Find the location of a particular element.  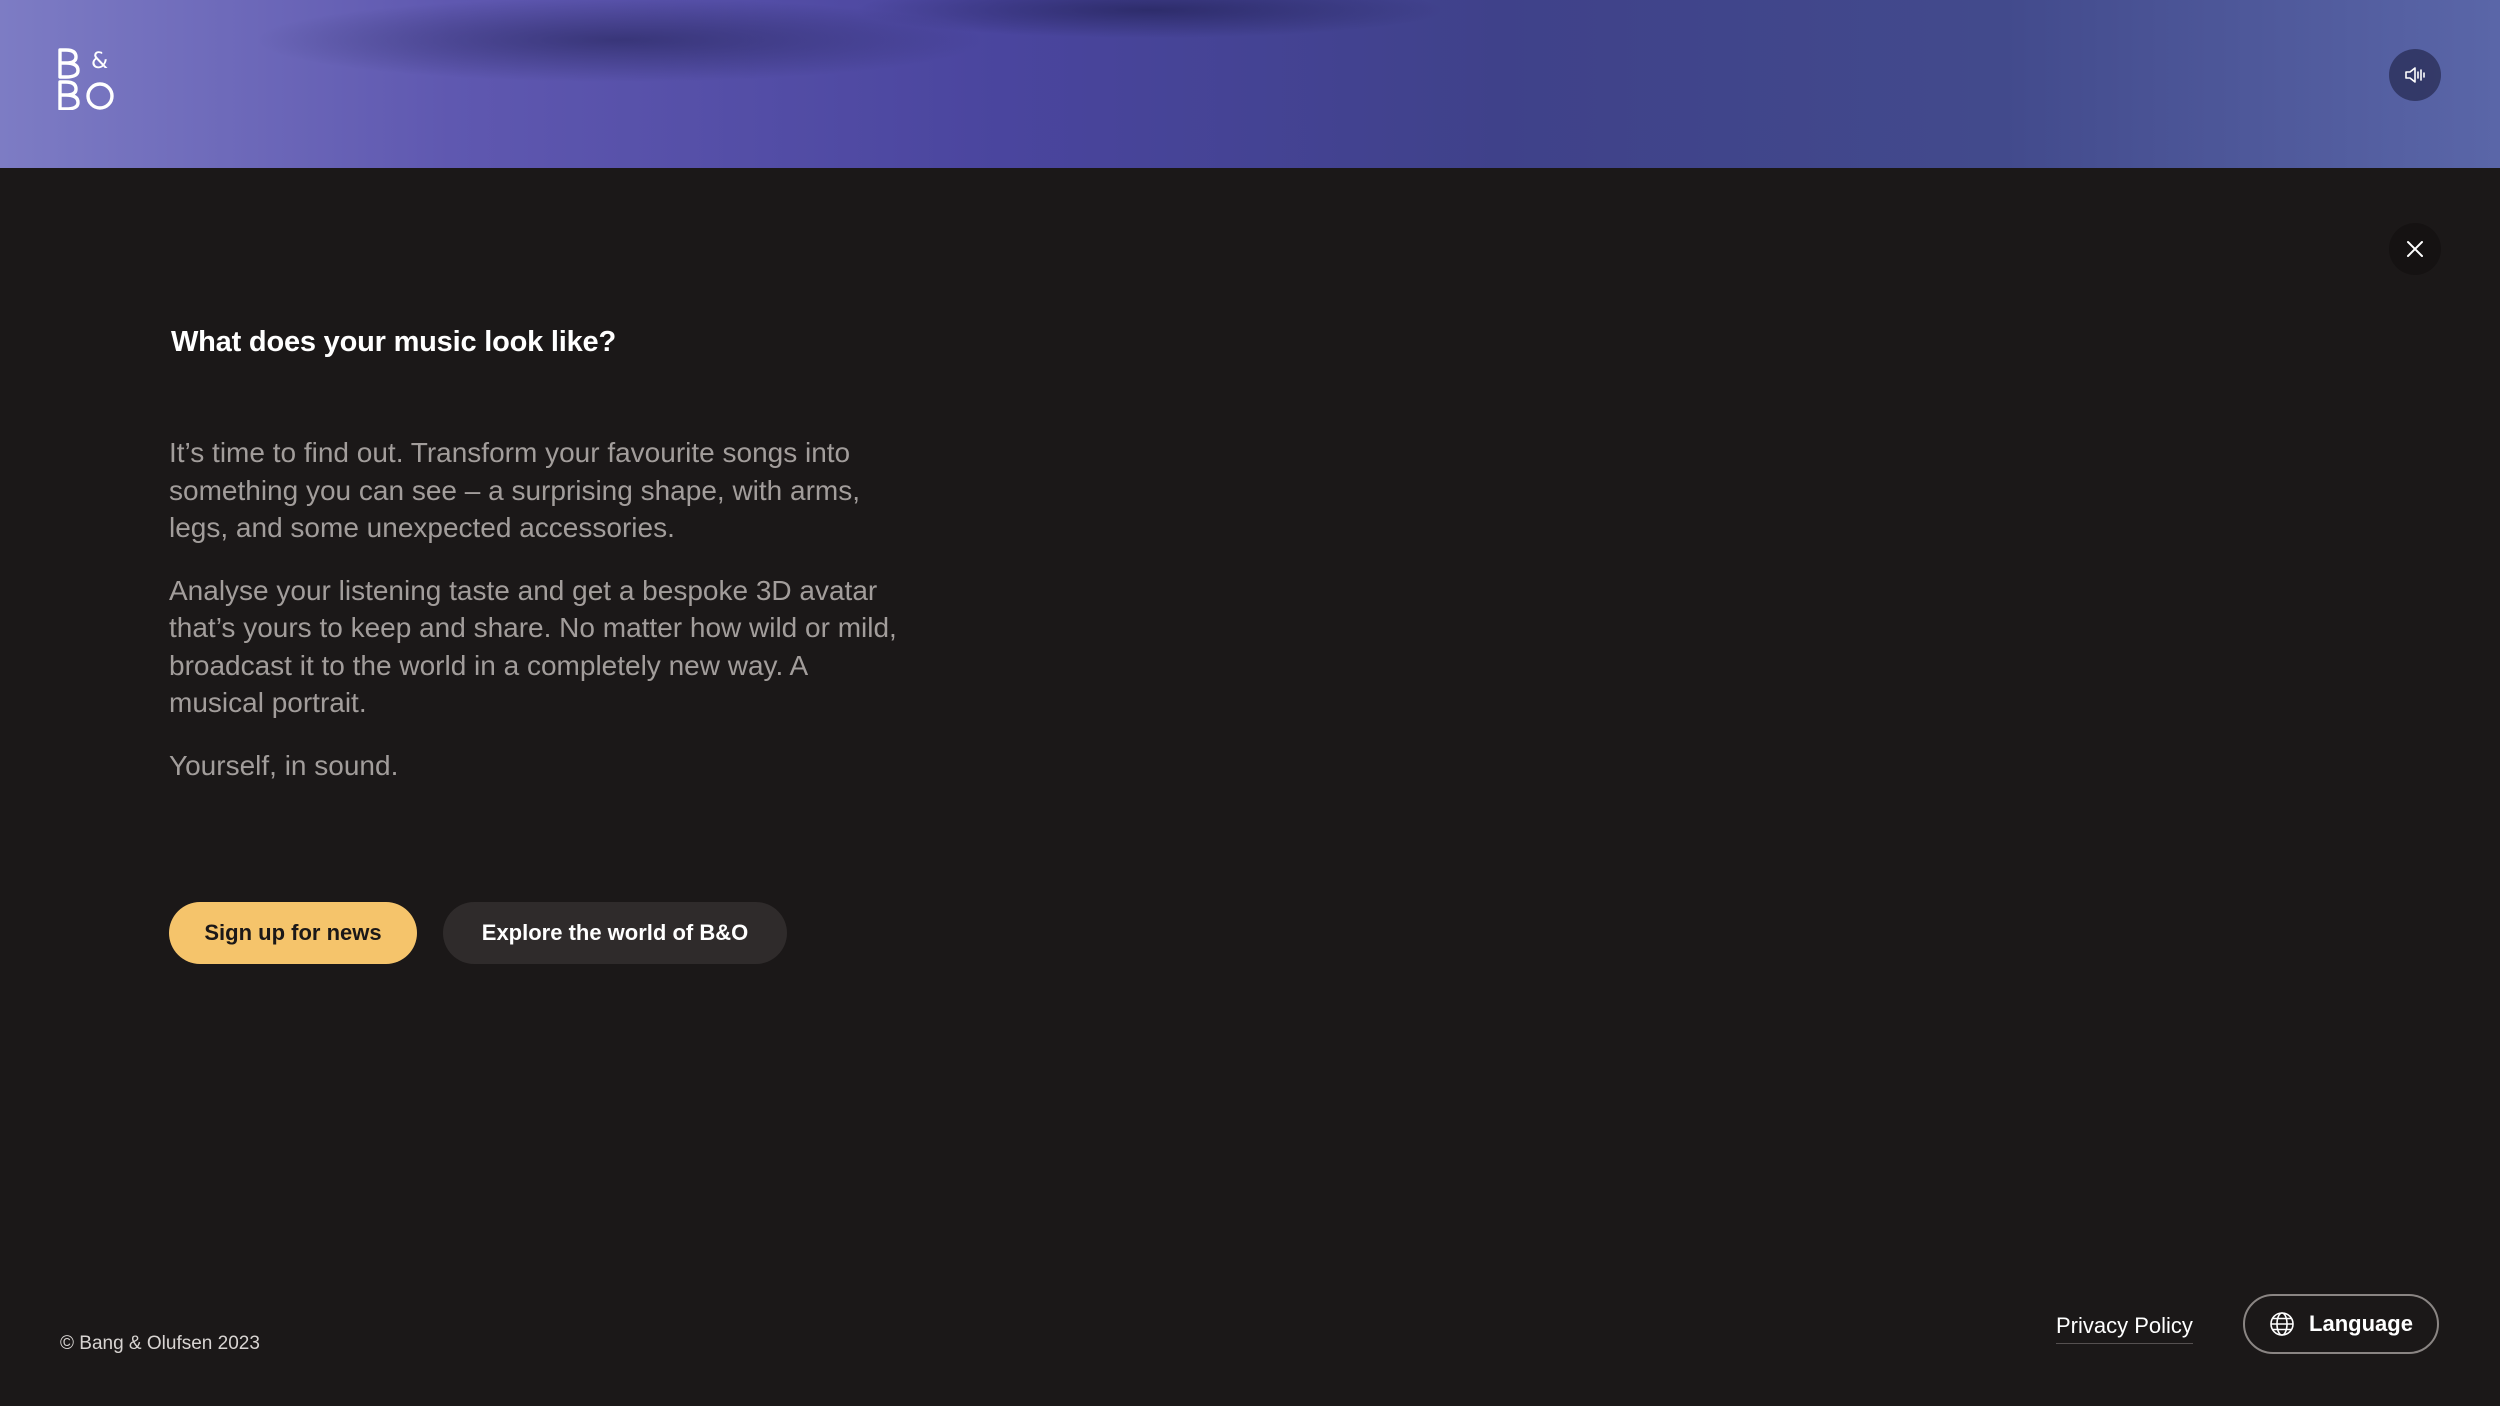

bang-olufsen-logo: & is located at coordinates (88, 78).